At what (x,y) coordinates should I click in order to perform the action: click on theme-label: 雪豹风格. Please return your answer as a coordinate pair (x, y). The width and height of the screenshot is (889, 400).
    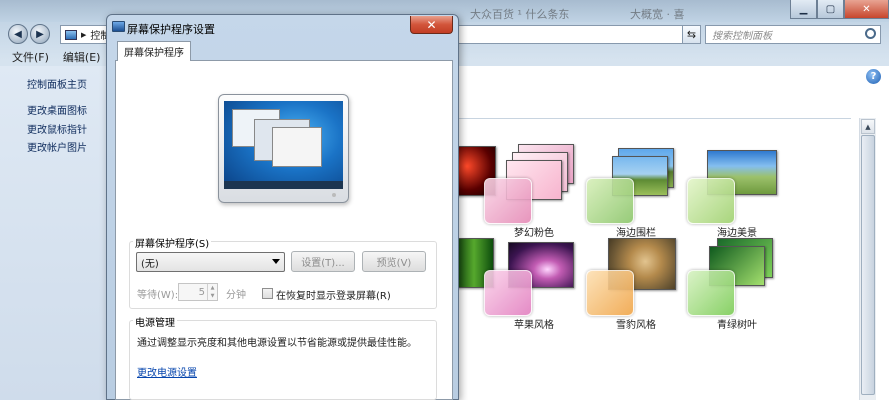
    Looking at the image, I should click on (636, 325).